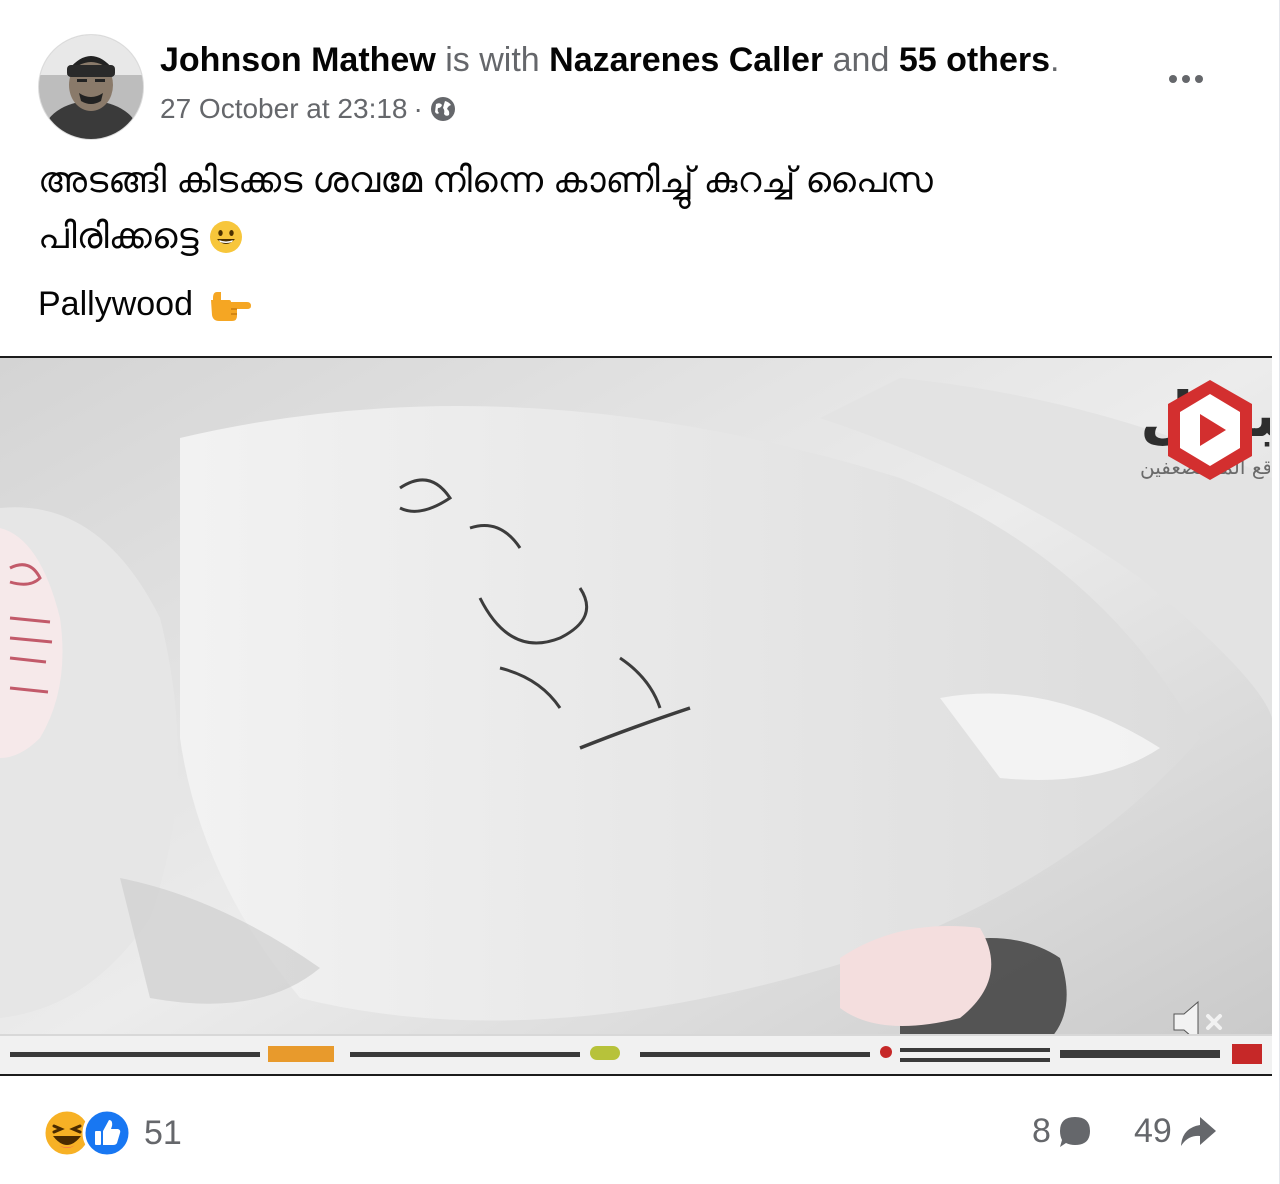  What do you see at coordinates (1074, 1131) in the screenshot?
I see `comment-bubble-icon` at bounding box center [1074, 1131].